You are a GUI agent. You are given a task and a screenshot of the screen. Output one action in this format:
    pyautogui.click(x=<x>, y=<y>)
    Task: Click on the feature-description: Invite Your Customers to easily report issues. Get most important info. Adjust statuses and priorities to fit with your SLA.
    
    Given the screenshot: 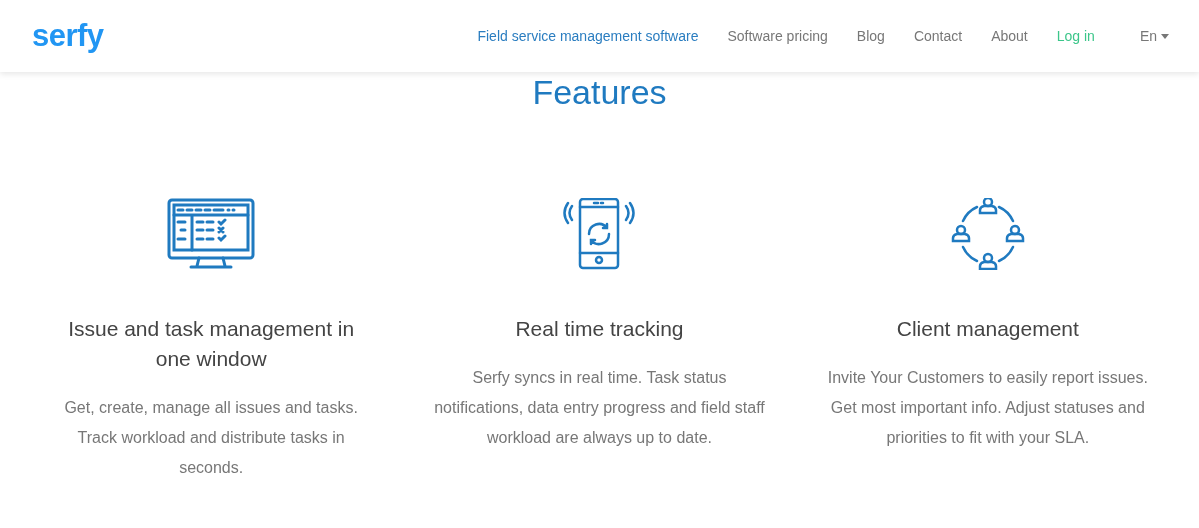 What is the action you would take?
    pyautogui.click(x=987, y=408)
    